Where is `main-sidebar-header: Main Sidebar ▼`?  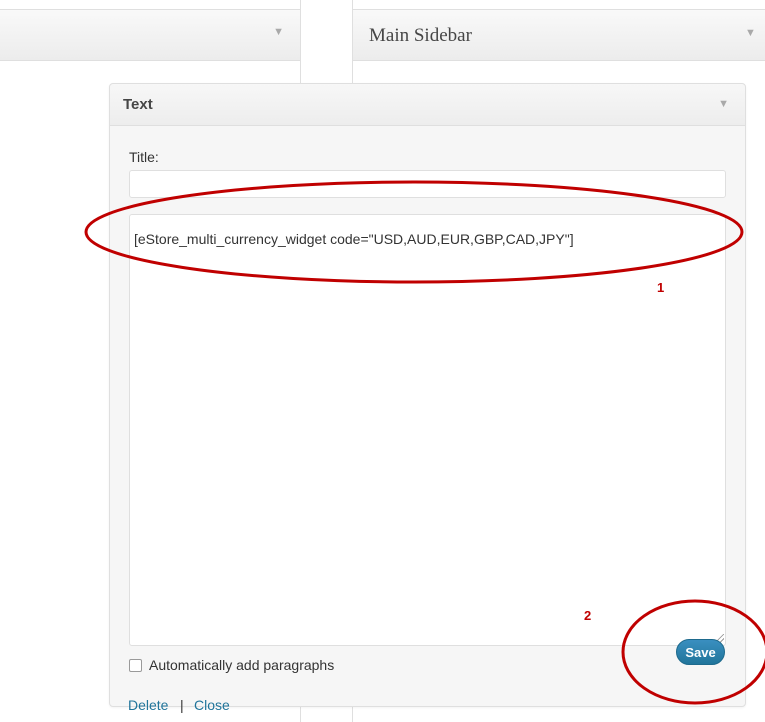
main-sidebar-header: Main Sidebar ▼ is located at coordinates (558, 35).